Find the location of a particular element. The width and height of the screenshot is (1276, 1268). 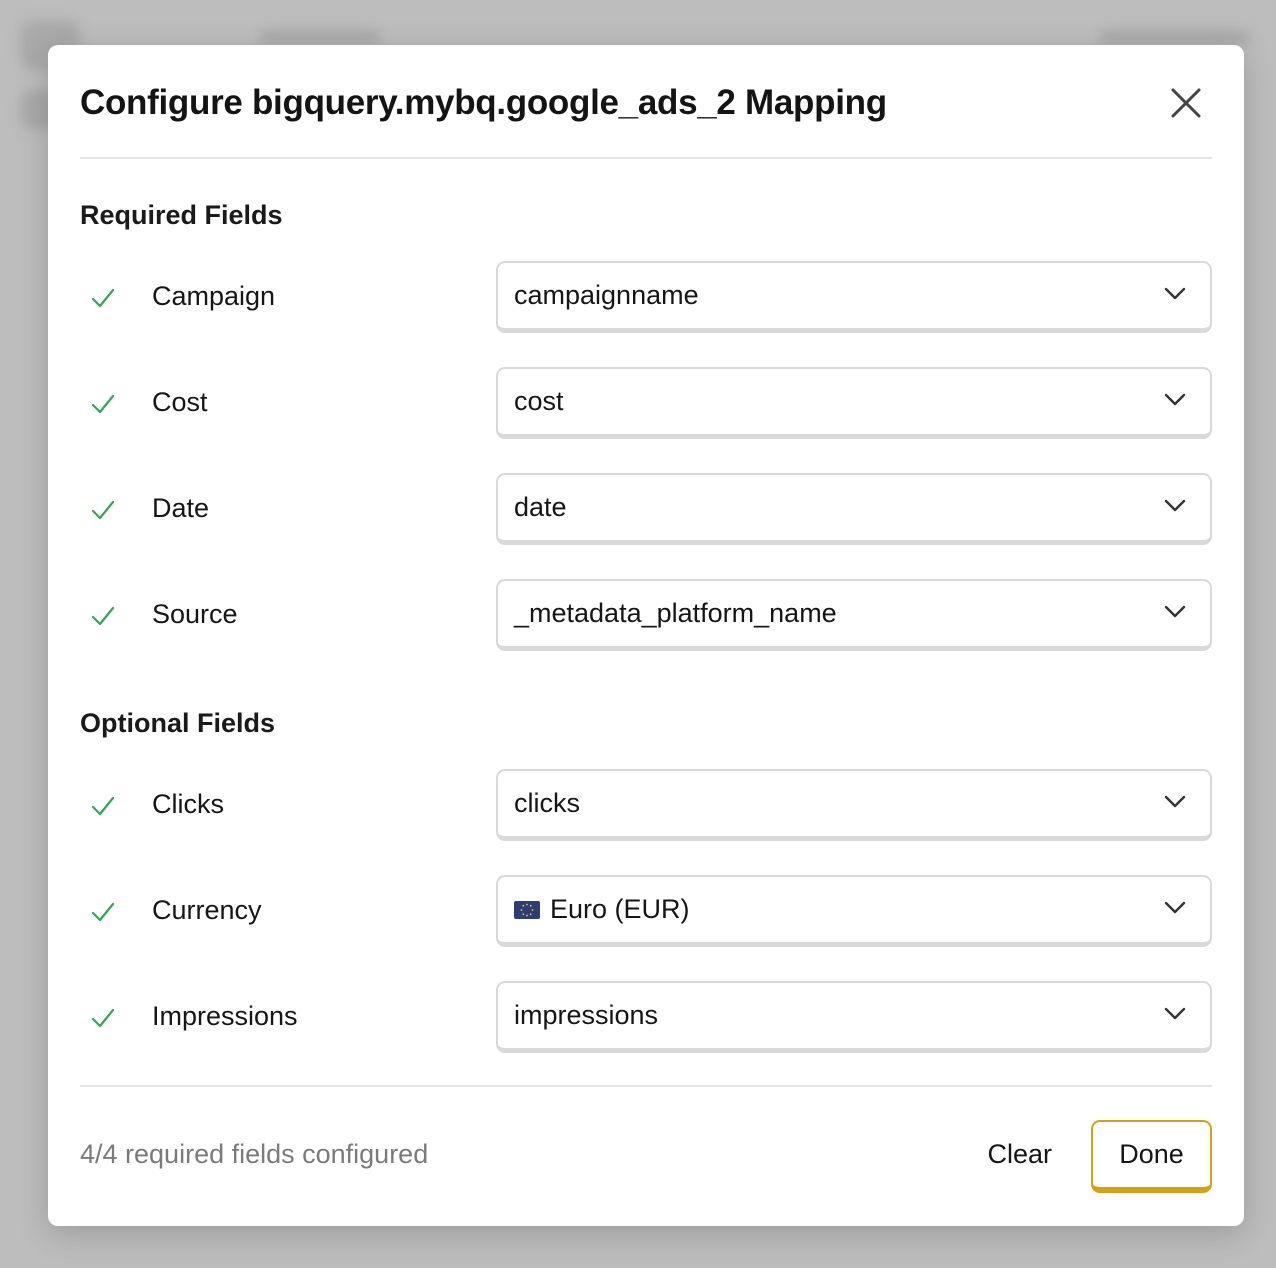

select-value: clicks is located at coordinates (547, 803).